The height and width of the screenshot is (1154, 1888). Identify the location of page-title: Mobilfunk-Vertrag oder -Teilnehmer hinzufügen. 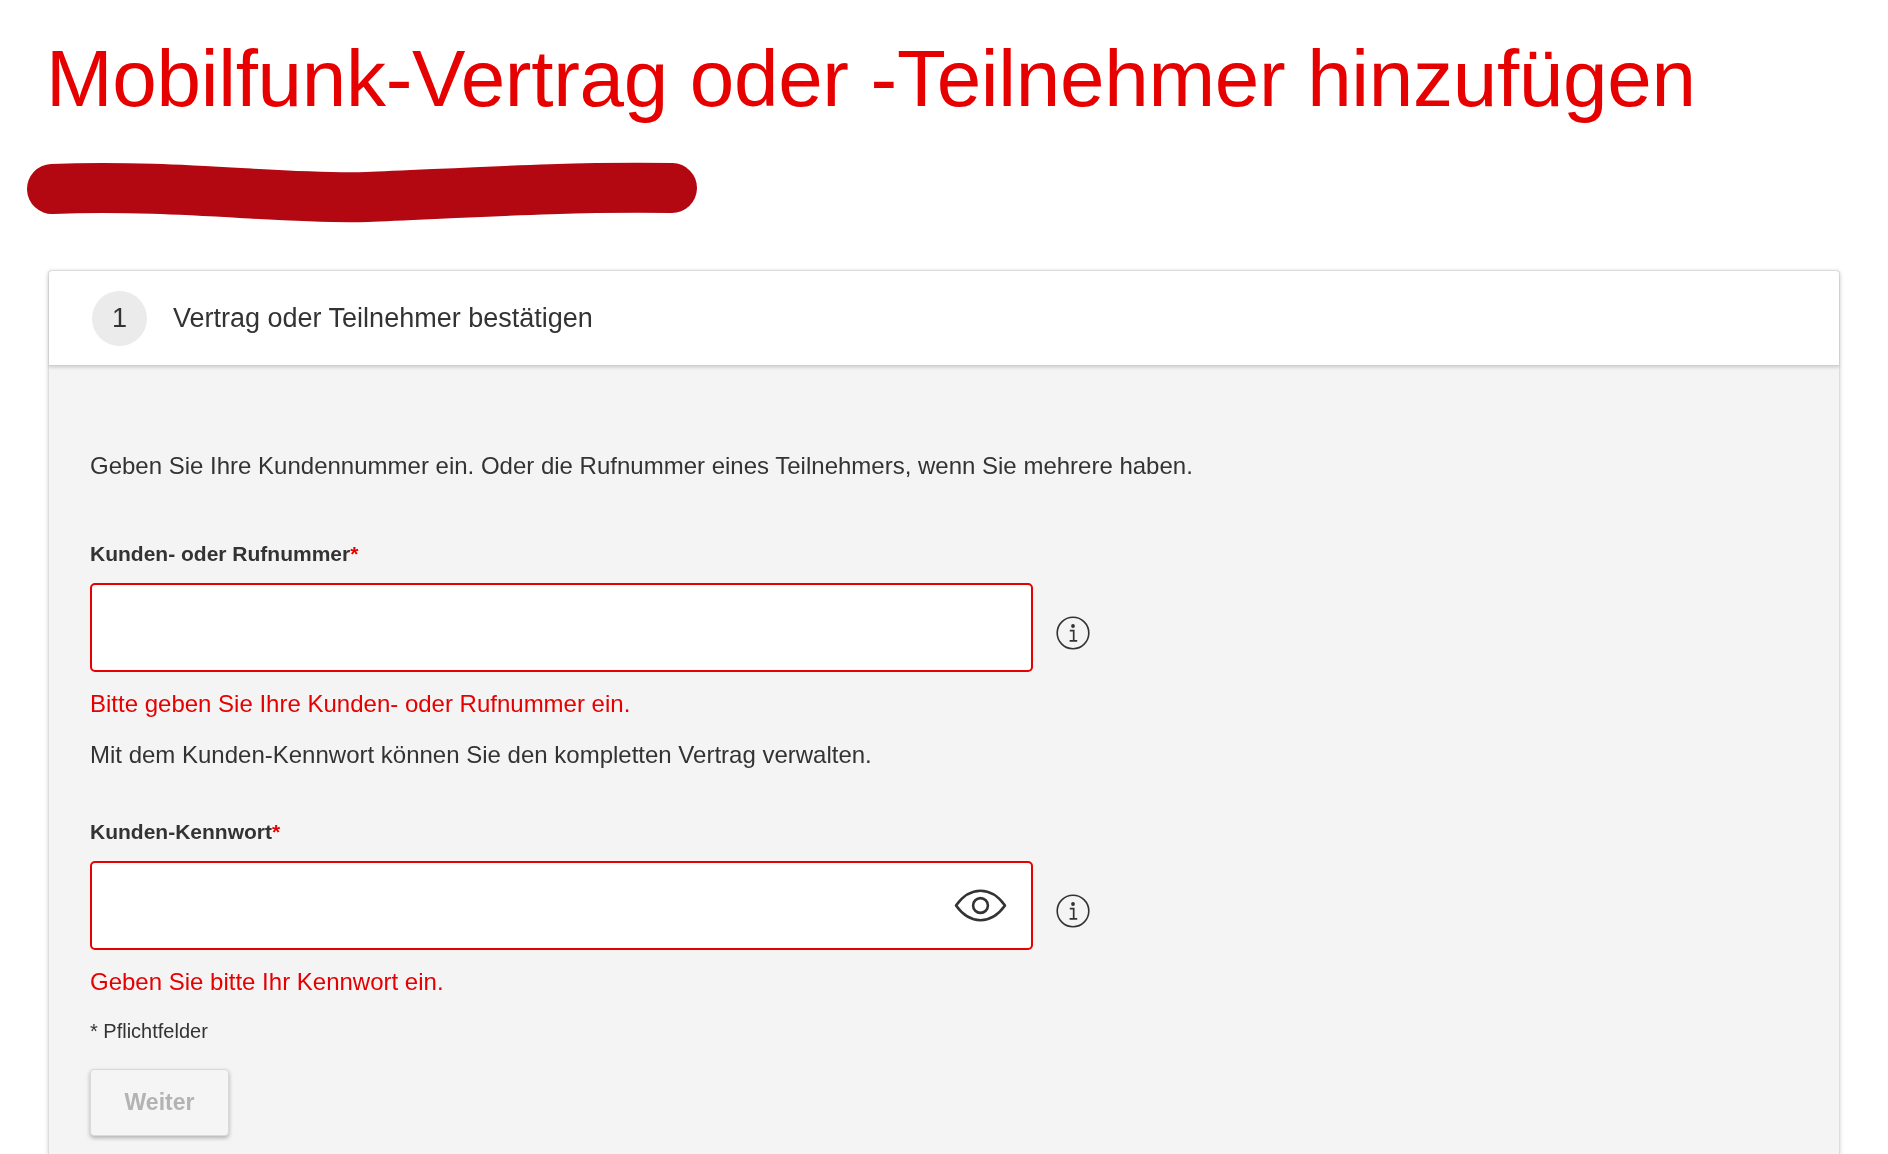
(871, 79).